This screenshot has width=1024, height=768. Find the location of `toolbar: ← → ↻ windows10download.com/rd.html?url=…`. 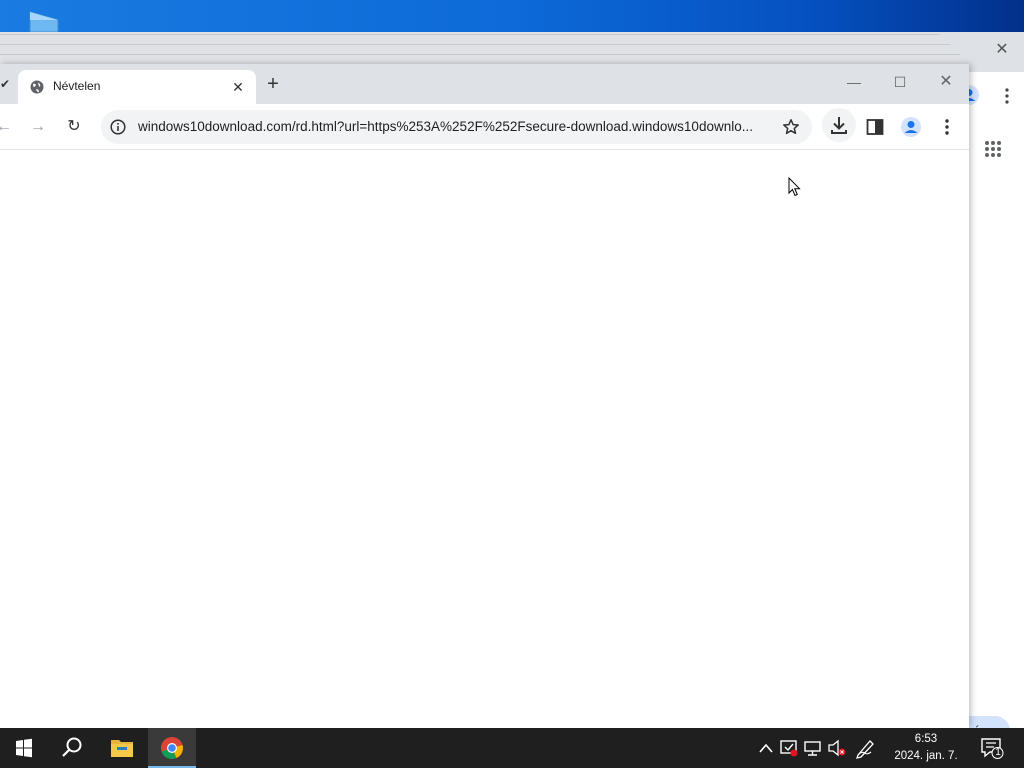

toolbar: ← → ↻ windows10download.com/rd.html?url=… is located at coordinates (484, 127).